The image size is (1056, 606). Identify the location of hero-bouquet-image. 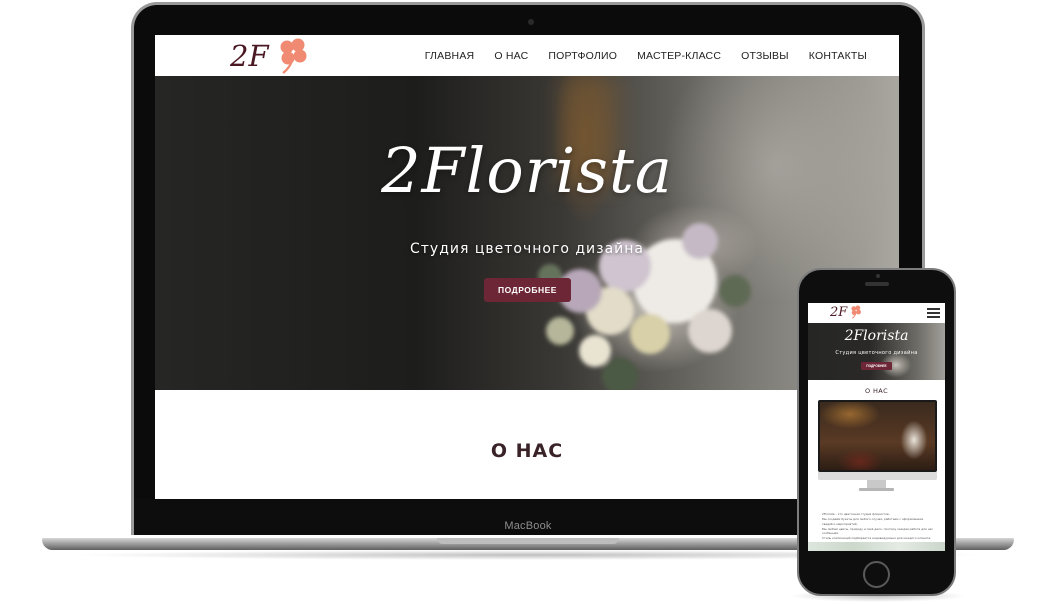
(644, 233).